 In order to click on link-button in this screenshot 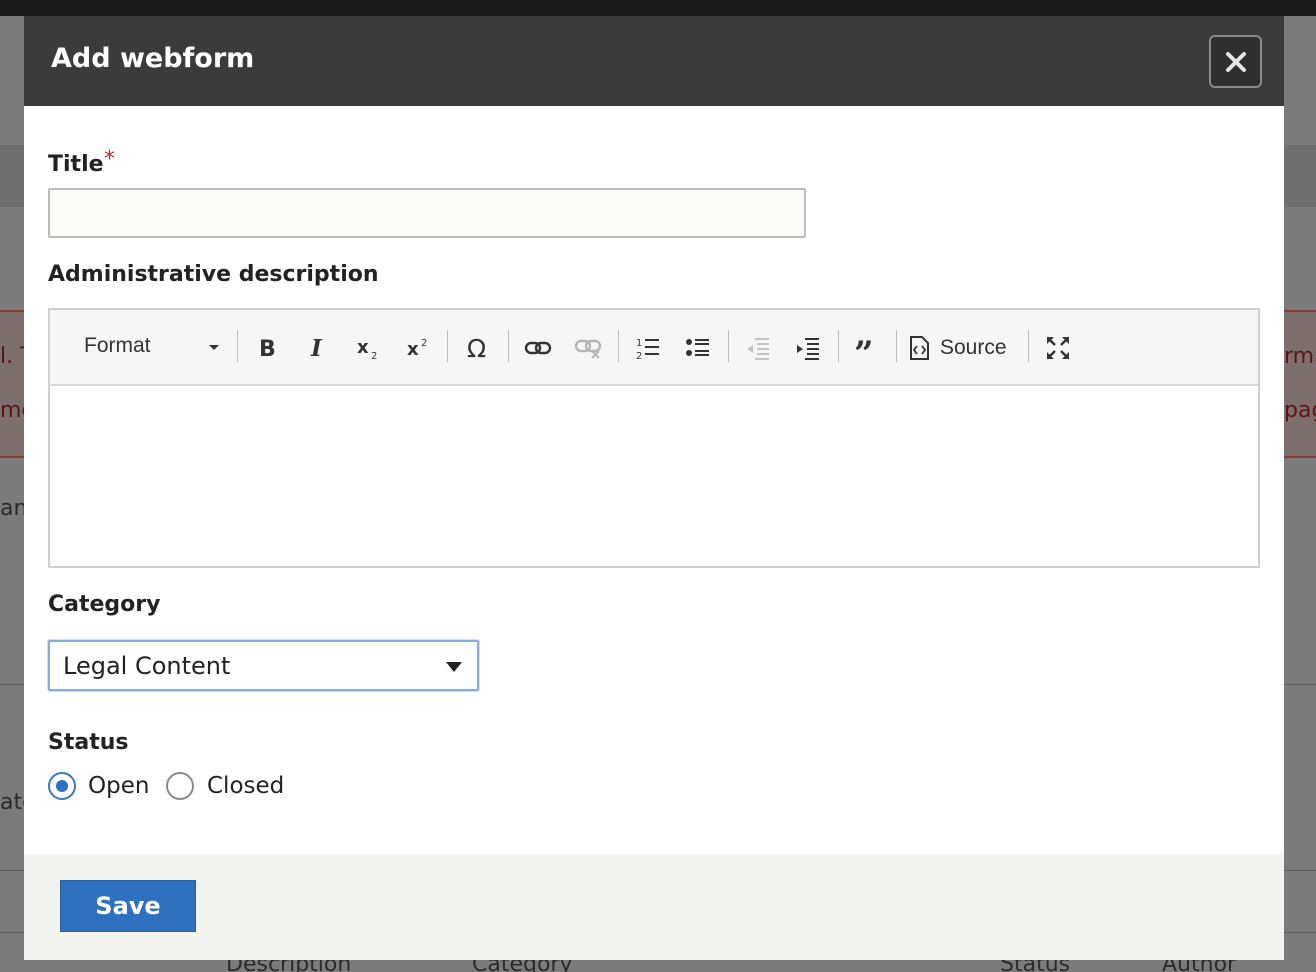, I will do `click(538, 348)`.